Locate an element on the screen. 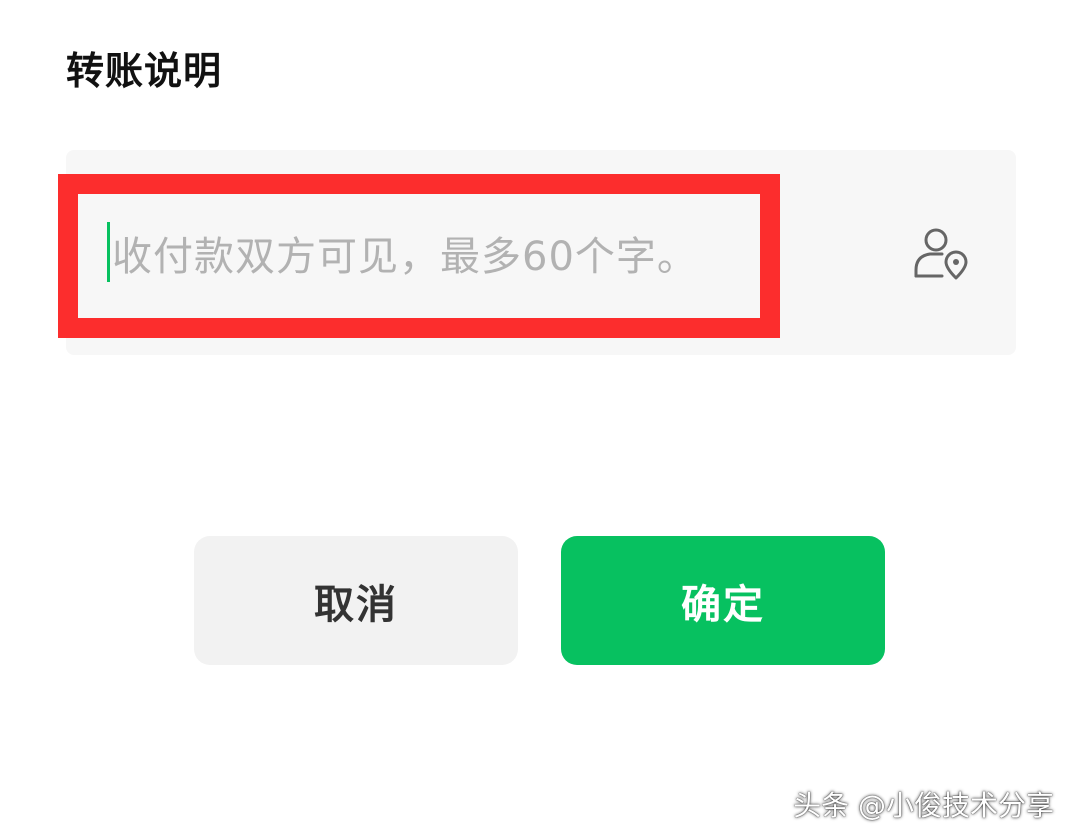 The width and height of the screenshot is (1080, 838). contact-location-icon is located at coordinates (940, 254).